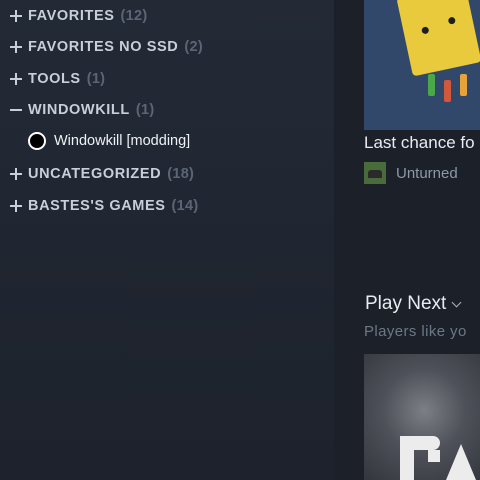 The width and height of the screenshot is (480, 480). What do you see at coordinates (438, 38) in the screenshot?
I see `game-art-figure` at bounding box center [438, 38].